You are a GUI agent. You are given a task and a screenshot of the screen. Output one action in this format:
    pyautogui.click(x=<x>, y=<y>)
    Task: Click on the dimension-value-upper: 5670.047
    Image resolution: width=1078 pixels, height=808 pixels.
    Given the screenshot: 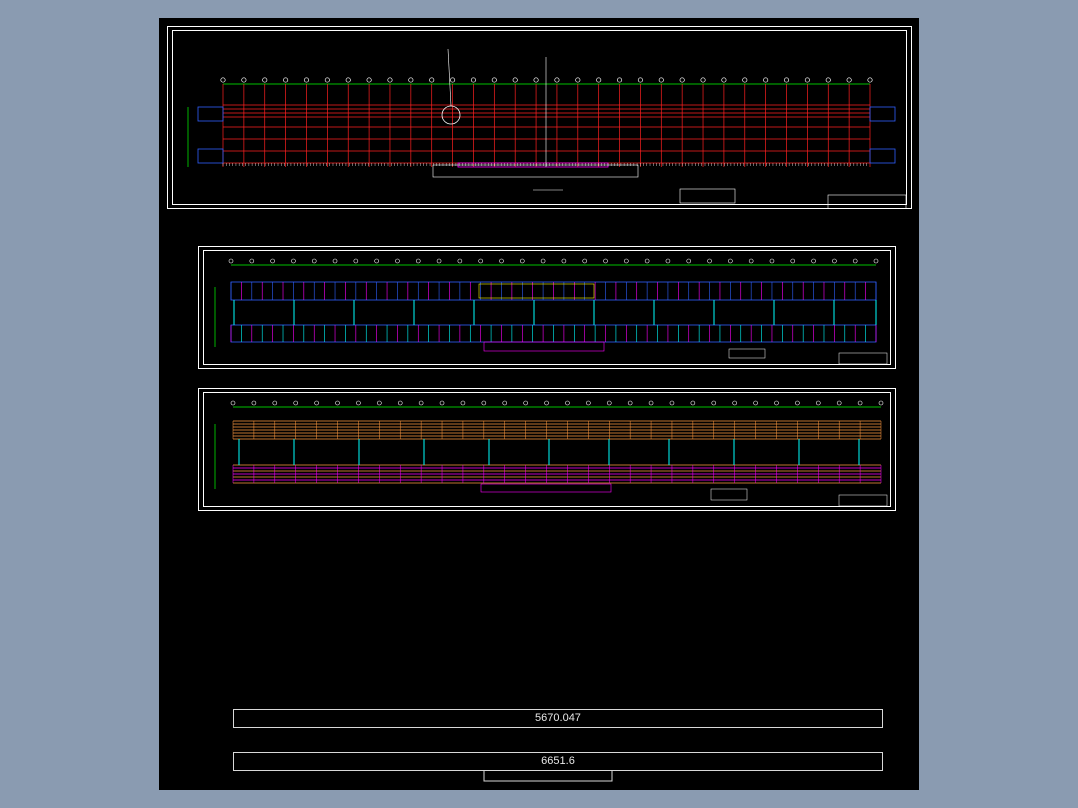 What is the action you would take?
    pyautogui.click(x=558, y=718)
    